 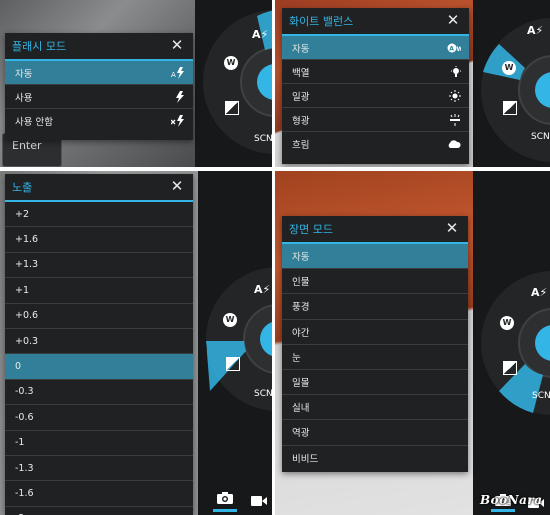 What do you see at coordinates (311, 229) in the screenshot?
I see `panel-title: 장면 모드` at bounding box center [311, 229].